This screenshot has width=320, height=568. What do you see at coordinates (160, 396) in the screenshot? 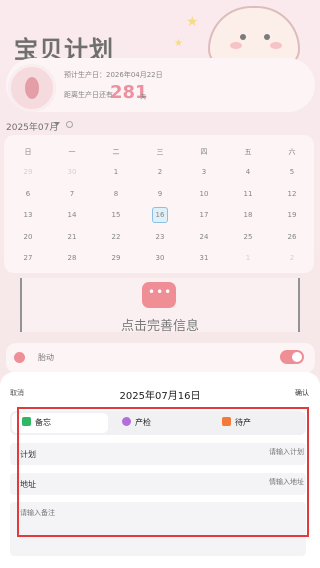
I see `sheet-date-title: 2025年07月16日` at bounding box center [160, 396].